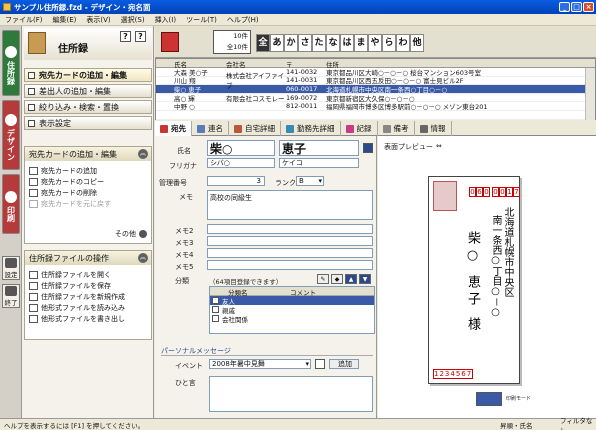 The image size is (596, 430). Describe the element at coordinates (11, 135) in the screenshot. I see `tab-design: デザイン` at that location.